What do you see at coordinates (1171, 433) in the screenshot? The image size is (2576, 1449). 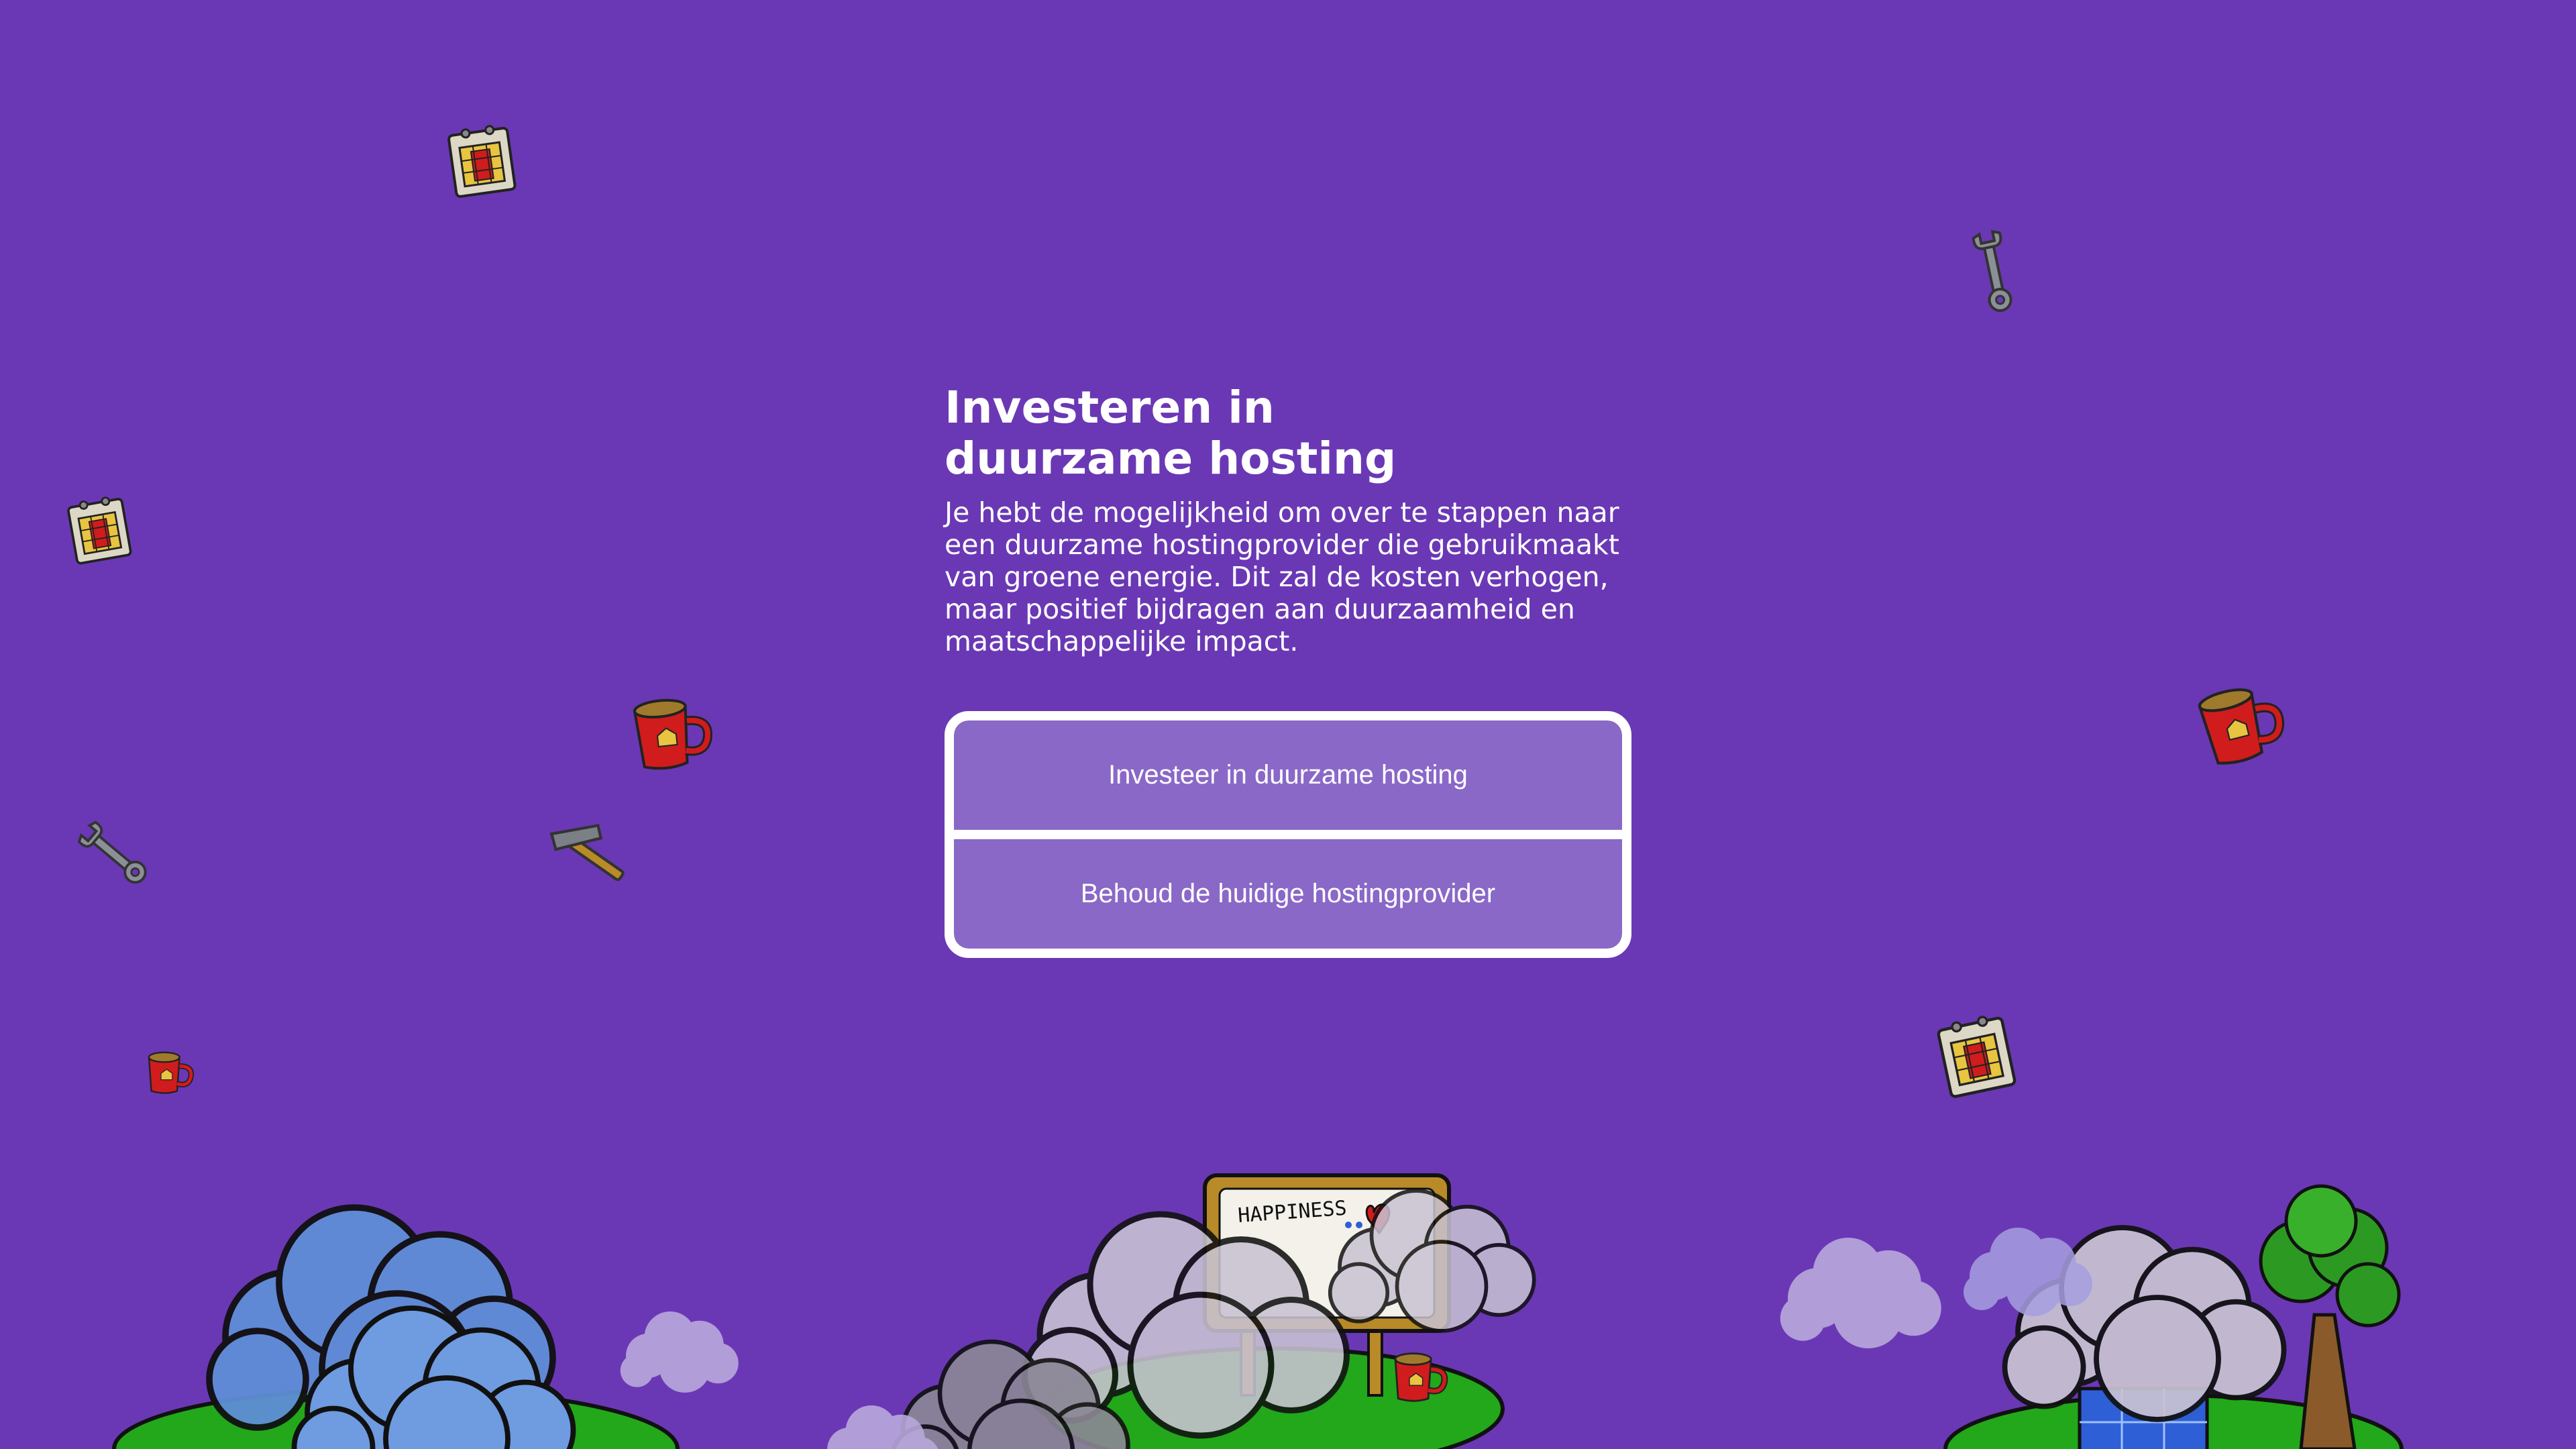 I see `page-title: Investeren in duurzame hosting` at bounding box center [1171, 433].